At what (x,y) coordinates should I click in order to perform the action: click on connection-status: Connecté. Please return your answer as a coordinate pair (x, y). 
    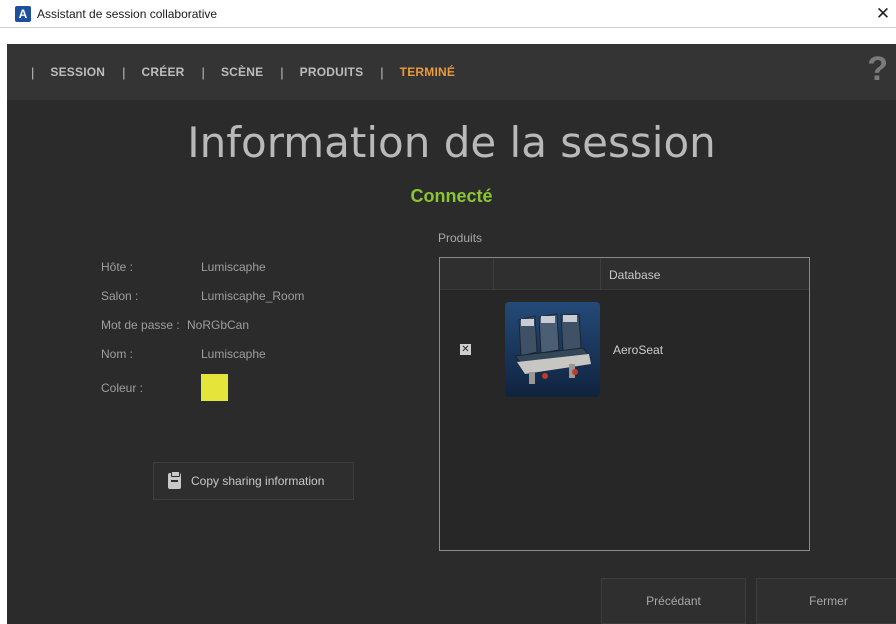
    Looking at the image, I should click on (451, 196).